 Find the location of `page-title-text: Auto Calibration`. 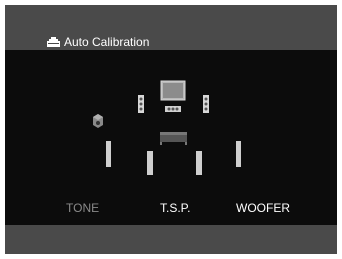

page-title-text: Auto Calibration is located at coordinates (107, 42).